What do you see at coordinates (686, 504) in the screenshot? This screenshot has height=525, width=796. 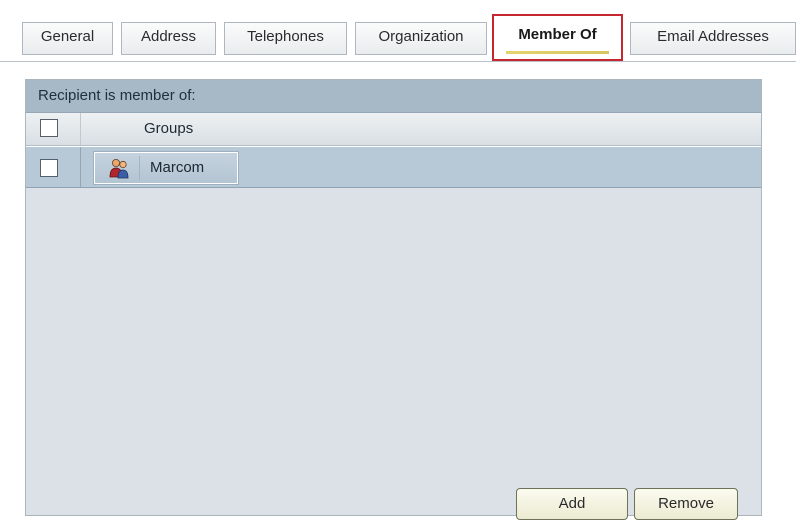 I see `remove-button: Remove` at bounding box center [686, 504].